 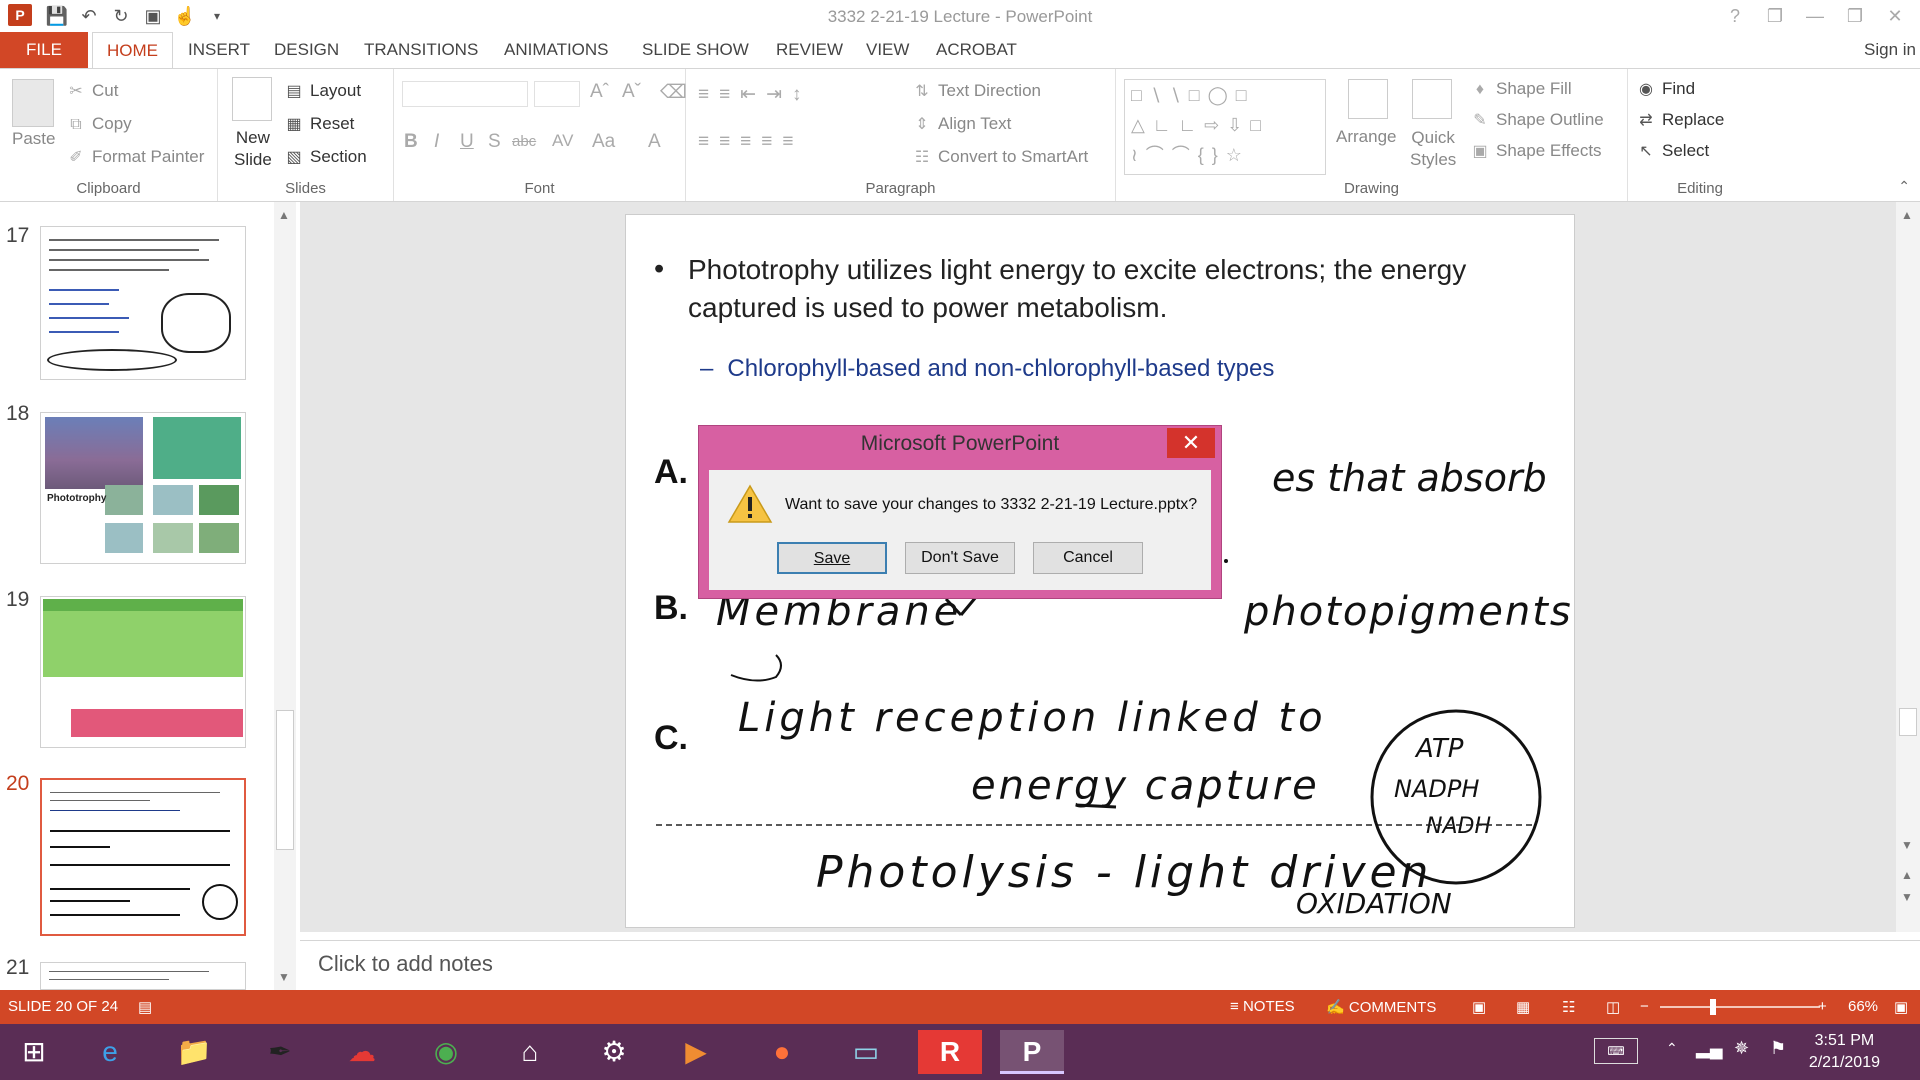 I want to click on taskbar-clock: 3:51 PM 2/21/2019, so click(x=1844, y=1052).